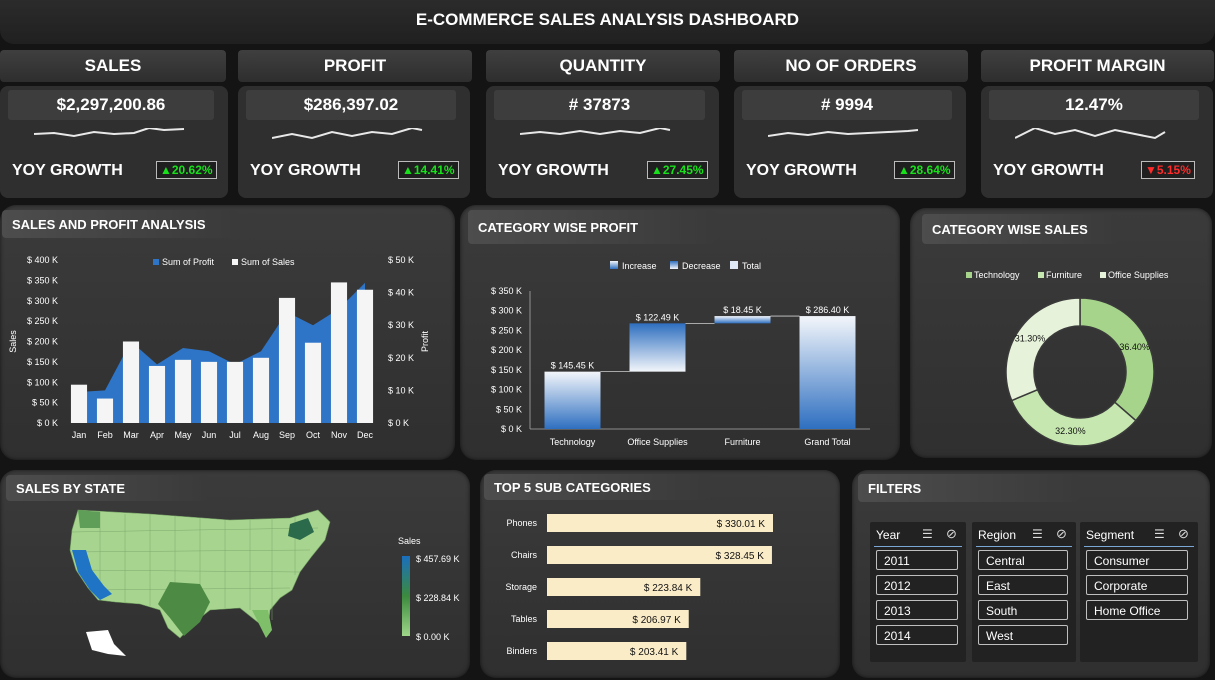 The image size is (1215, 680). What do you see at coordinates (1137, 560) in the screenshot?
I see `slicer-item-segment: Consumer` at bounding box center [1137, 560].